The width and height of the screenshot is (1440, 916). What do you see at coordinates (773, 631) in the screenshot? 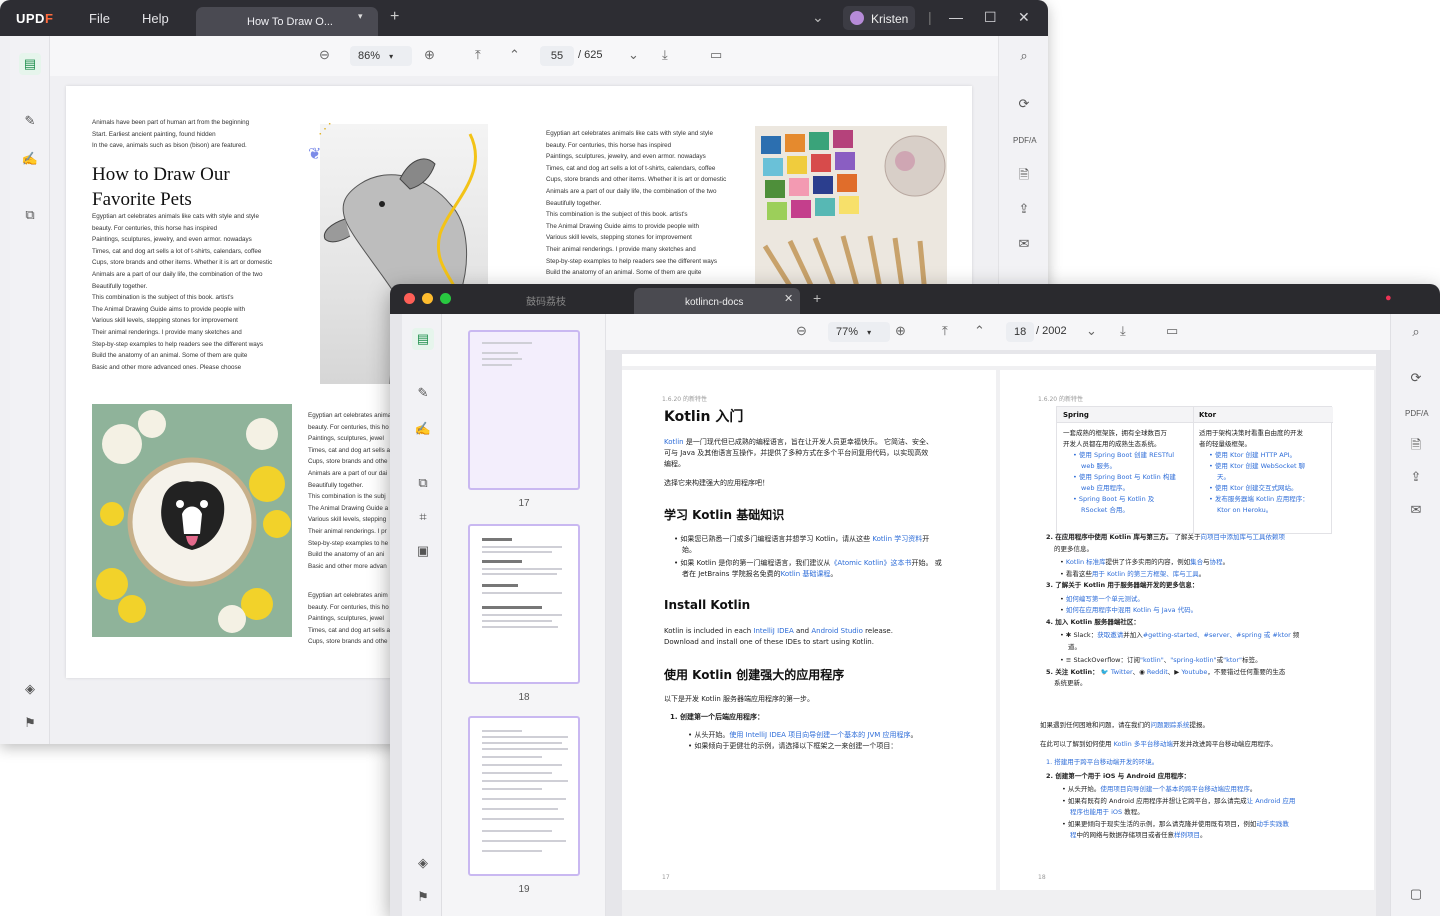
I see `intellij-link: IntelliJ IDEA` at bounding box center [773, 631].